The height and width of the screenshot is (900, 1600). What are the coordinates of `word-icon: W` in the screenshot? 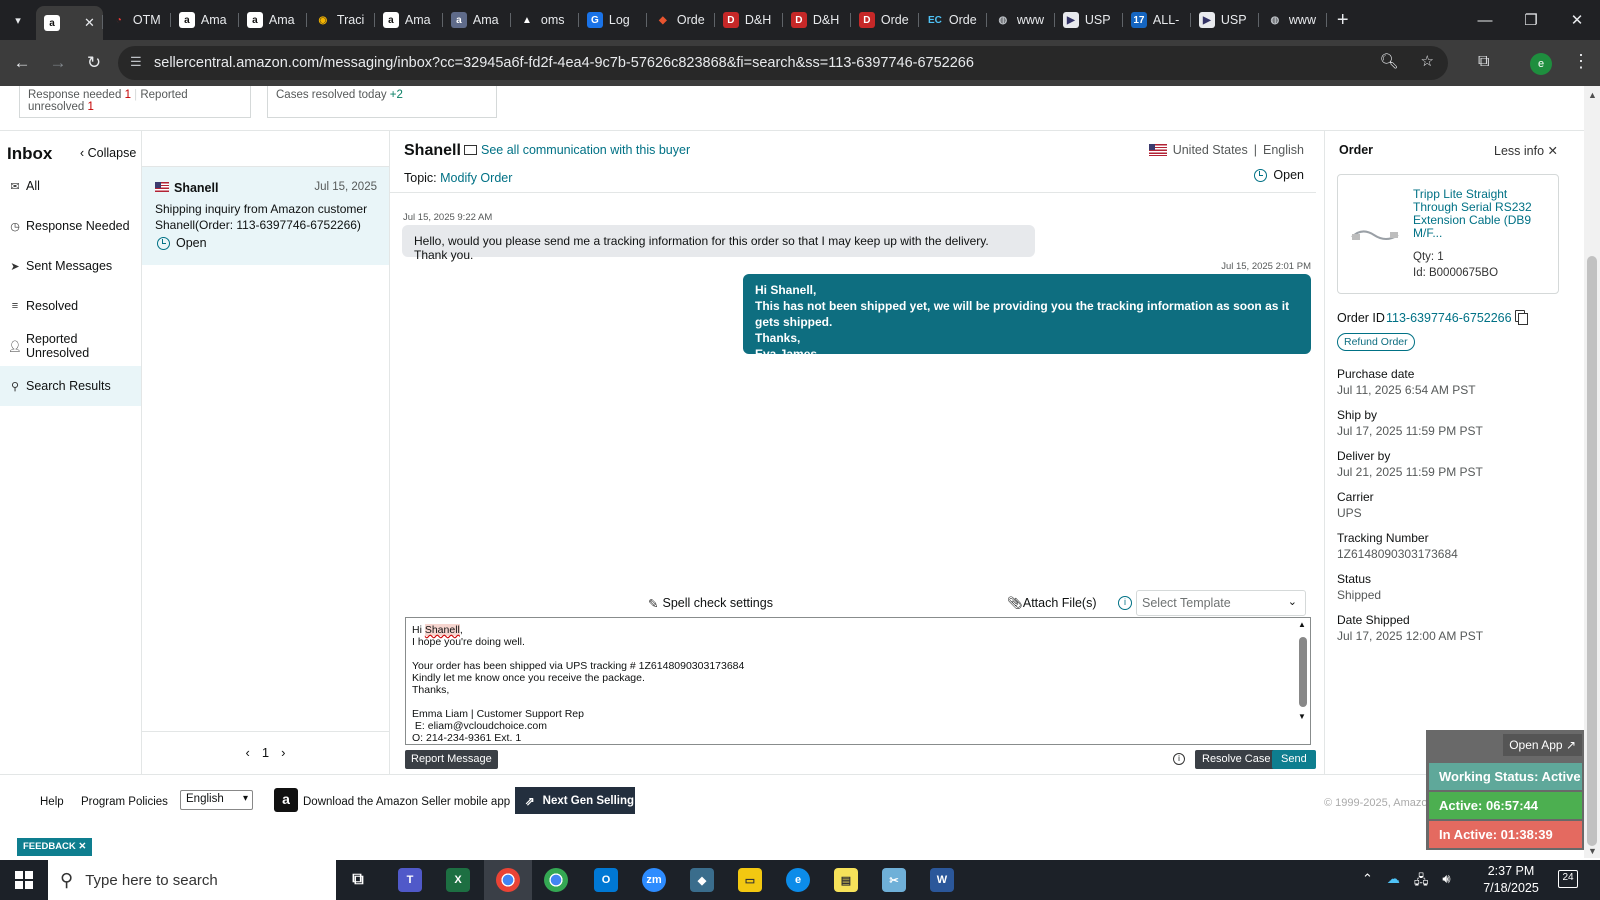 It's located at (942, 880).